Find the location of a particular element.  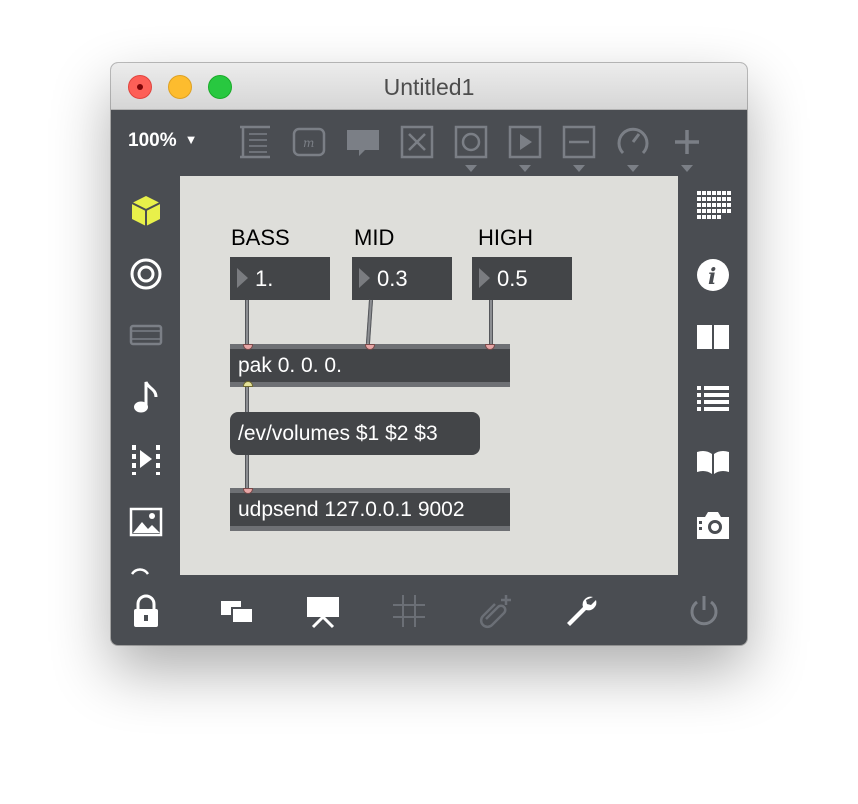

attach-icon is located at coordinates (496, 611).